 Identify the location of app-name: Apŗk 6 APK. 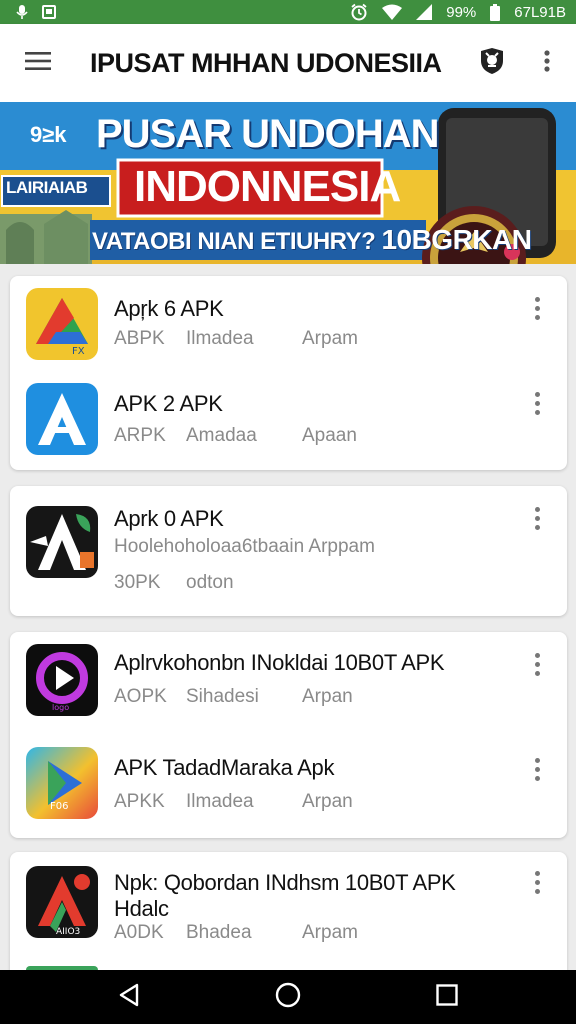
(169, 308).